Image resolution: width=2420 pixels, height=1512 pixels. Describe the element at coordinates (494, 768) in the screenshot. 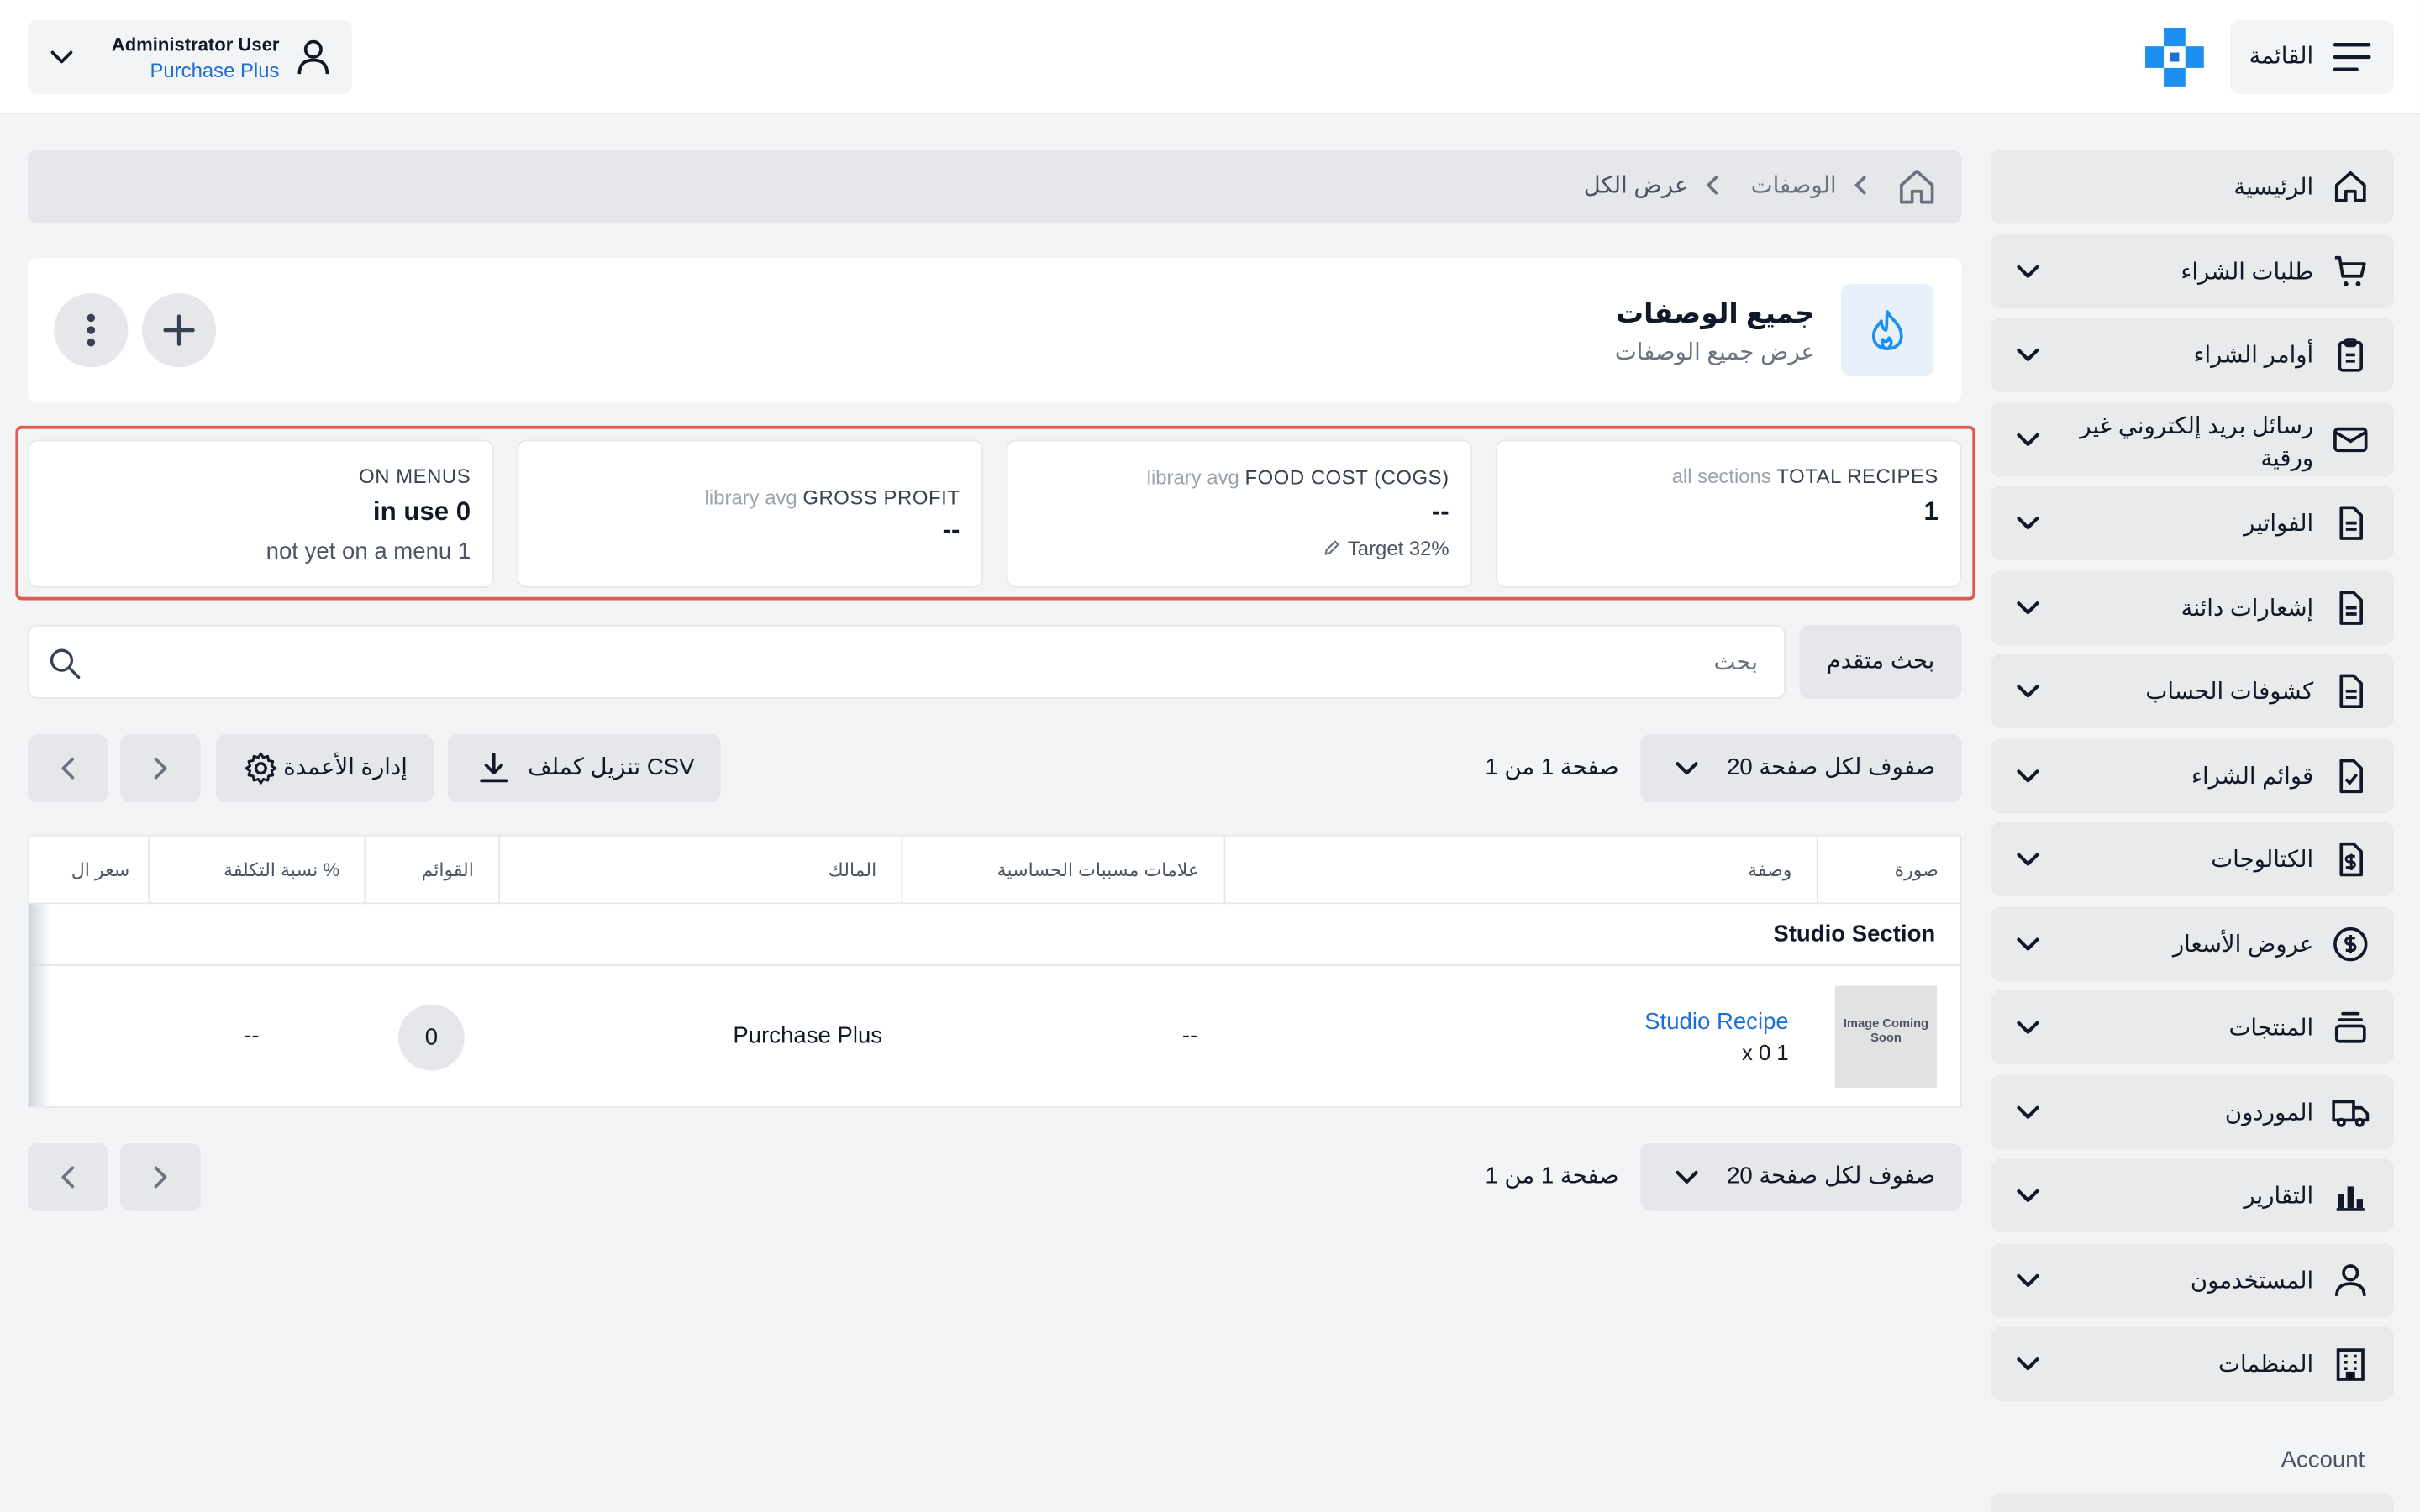

I see `download-icon` at that location.